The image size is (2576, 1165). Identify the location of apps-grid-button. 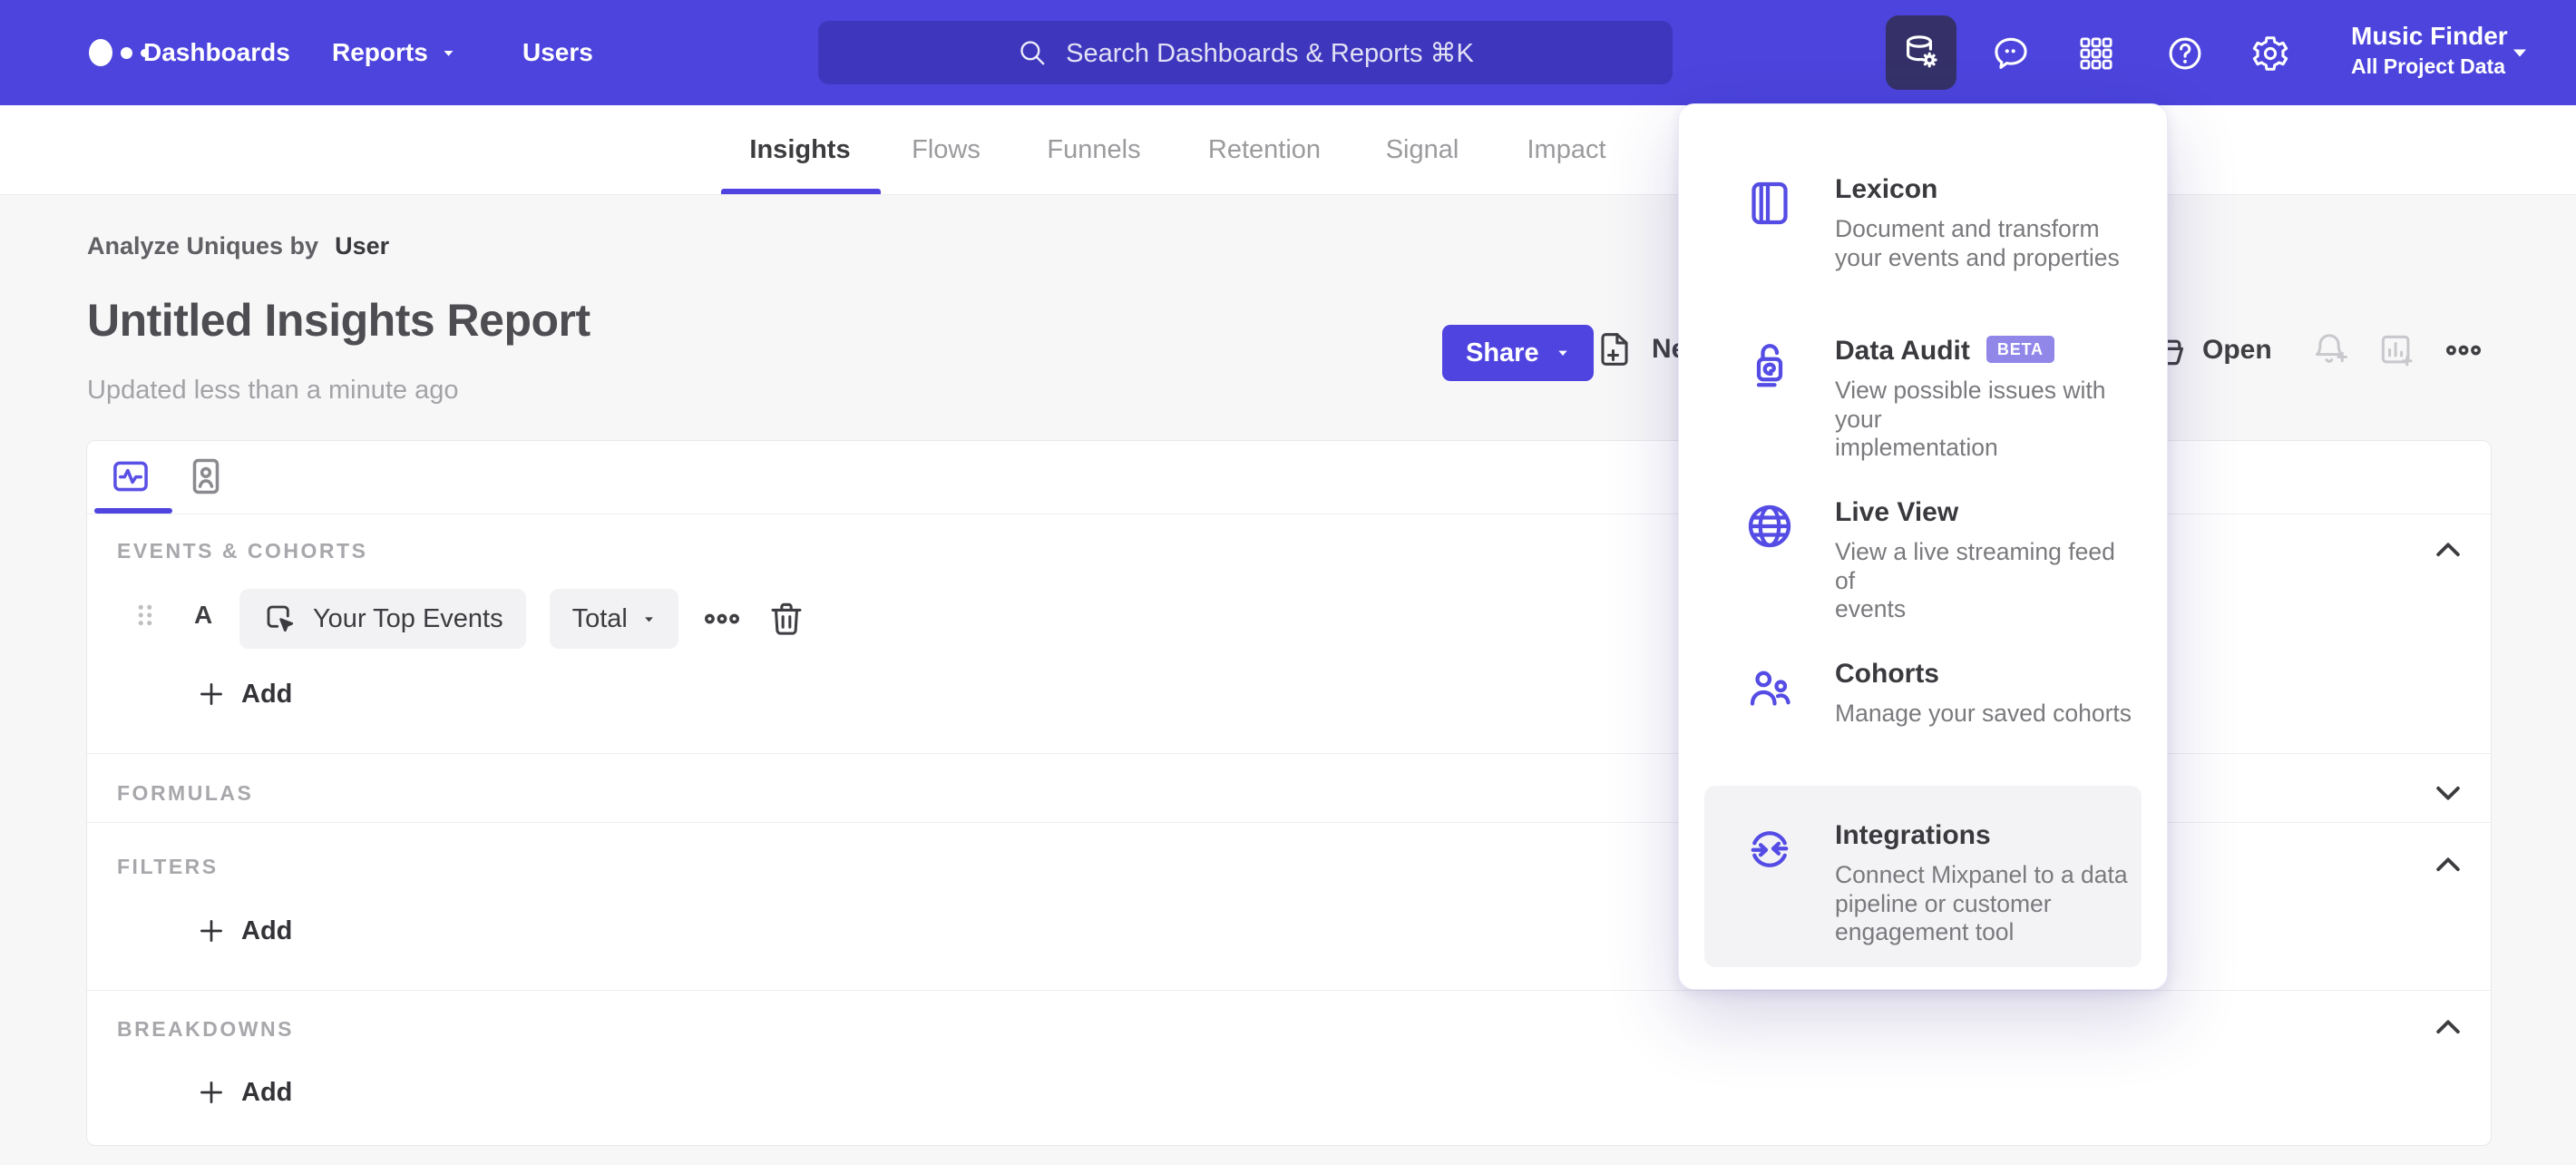
(2096, 53).